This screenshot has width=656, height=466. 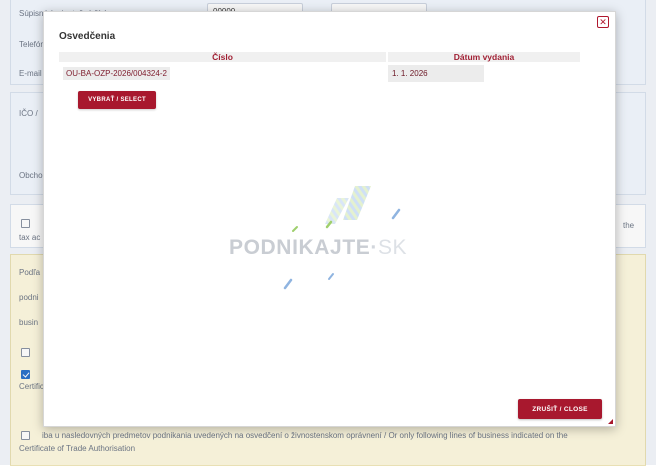 What do you see at coordinates (87, 36) in the screenshot?
I see `modal-title: Osvedčenia` at bounding box center [87, 36].